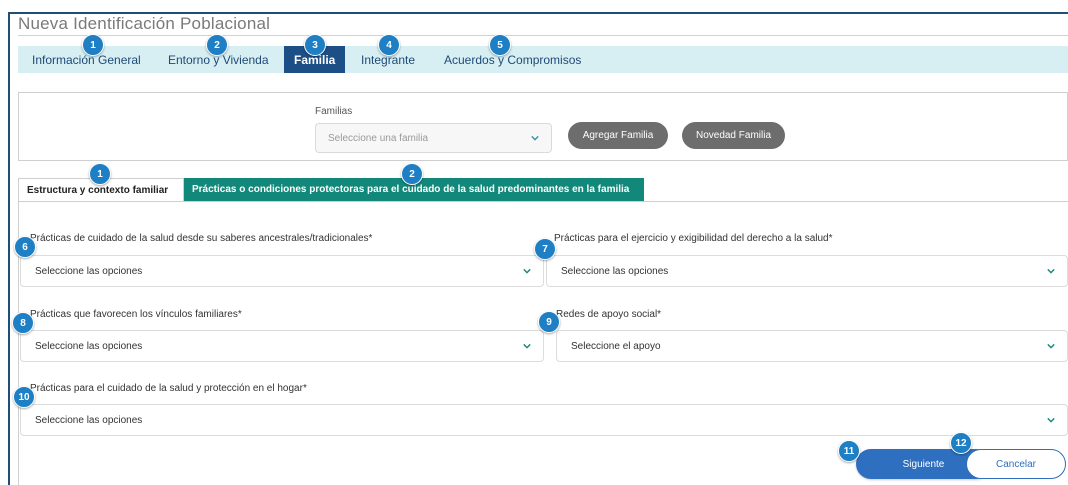  What do you see at coordinates (545, 249) in the screenshot?
I see `step-badge: 7` at bounding box center [545, 249].